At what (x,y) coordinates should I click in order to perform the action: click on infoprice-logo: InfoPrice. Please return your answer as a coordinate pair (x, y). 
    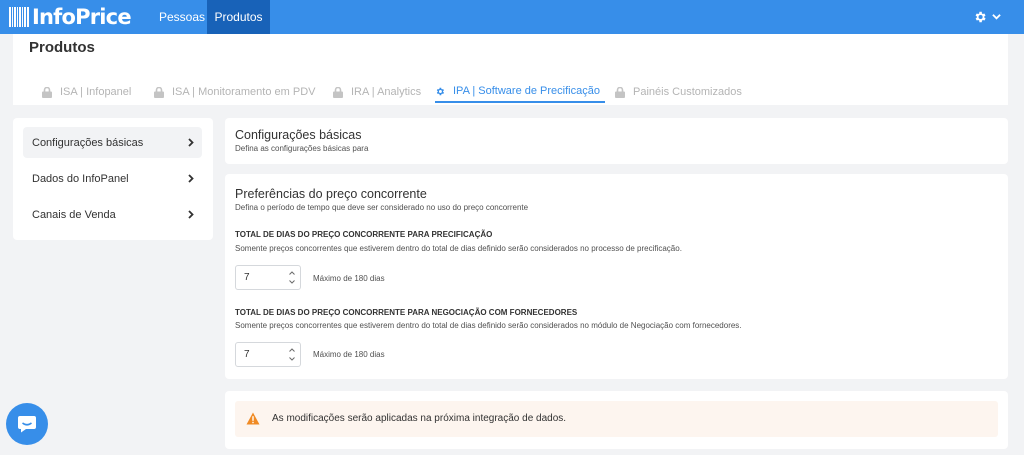
    Looking at the image, I should click on (70, 17).